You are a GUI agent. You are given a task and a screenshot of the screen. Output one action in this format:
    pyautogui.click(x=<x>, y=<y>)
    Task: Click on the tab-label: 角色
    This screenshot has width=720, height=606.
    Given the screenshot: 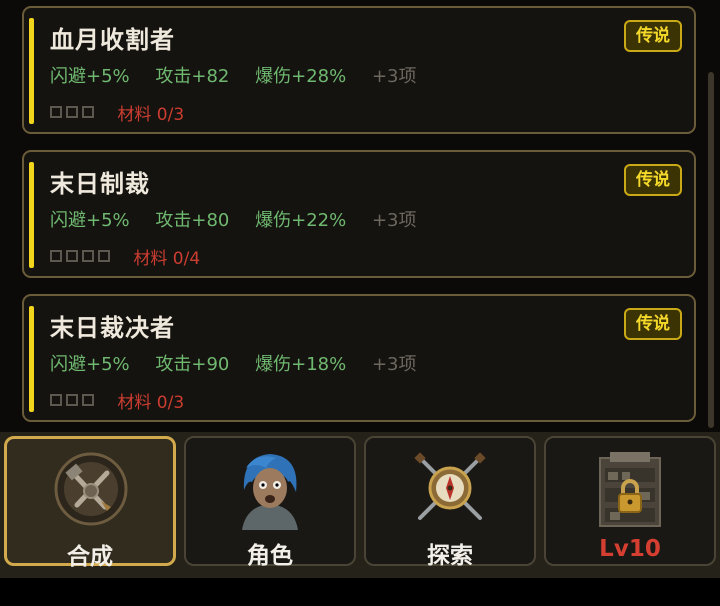 What is the action you would take?
    pyautogui.click(x=270, y=556)
    